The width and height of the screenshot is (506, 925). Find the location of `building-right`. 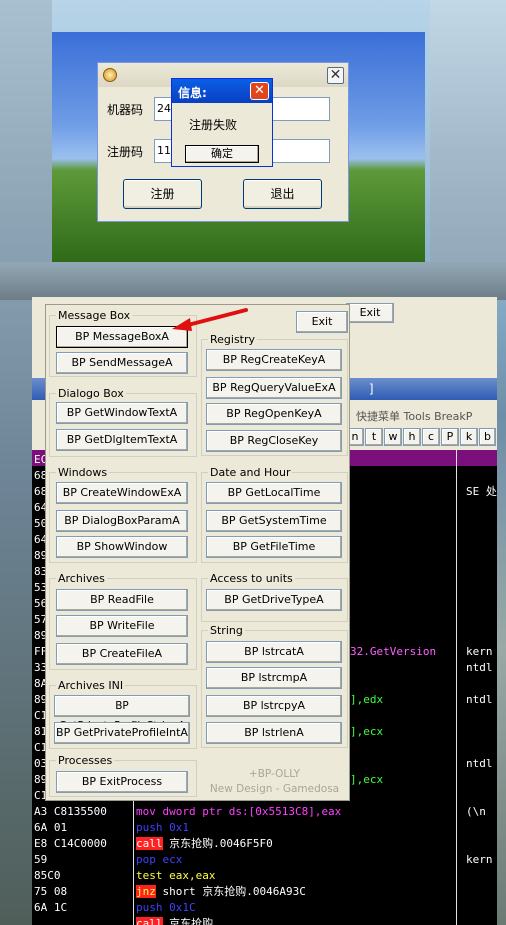

building-right is located at coordinates (468, 150).